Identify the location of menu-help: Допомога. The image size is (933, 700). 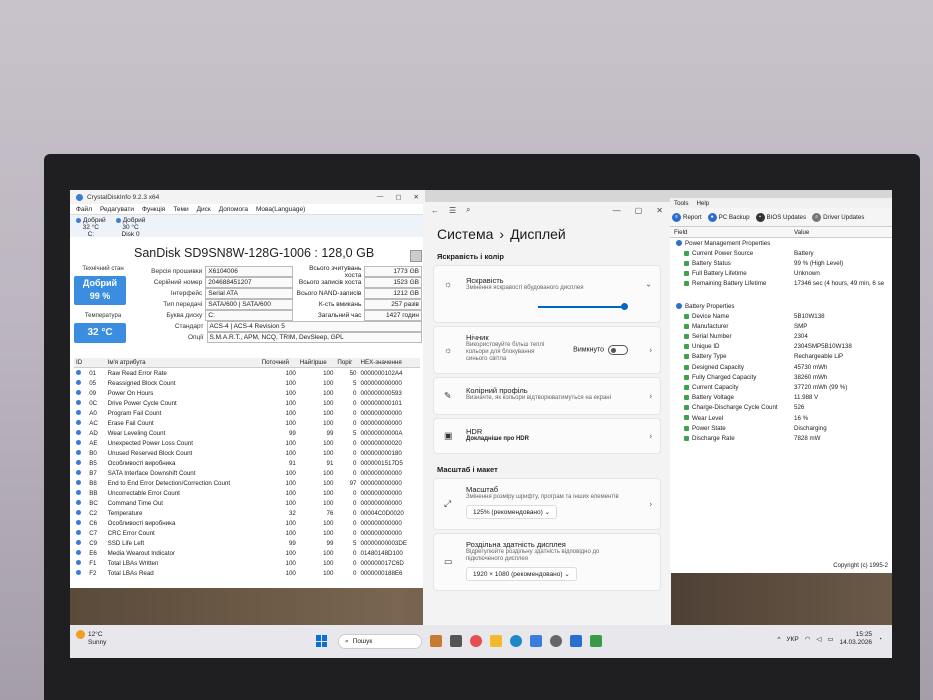
(233, 209).